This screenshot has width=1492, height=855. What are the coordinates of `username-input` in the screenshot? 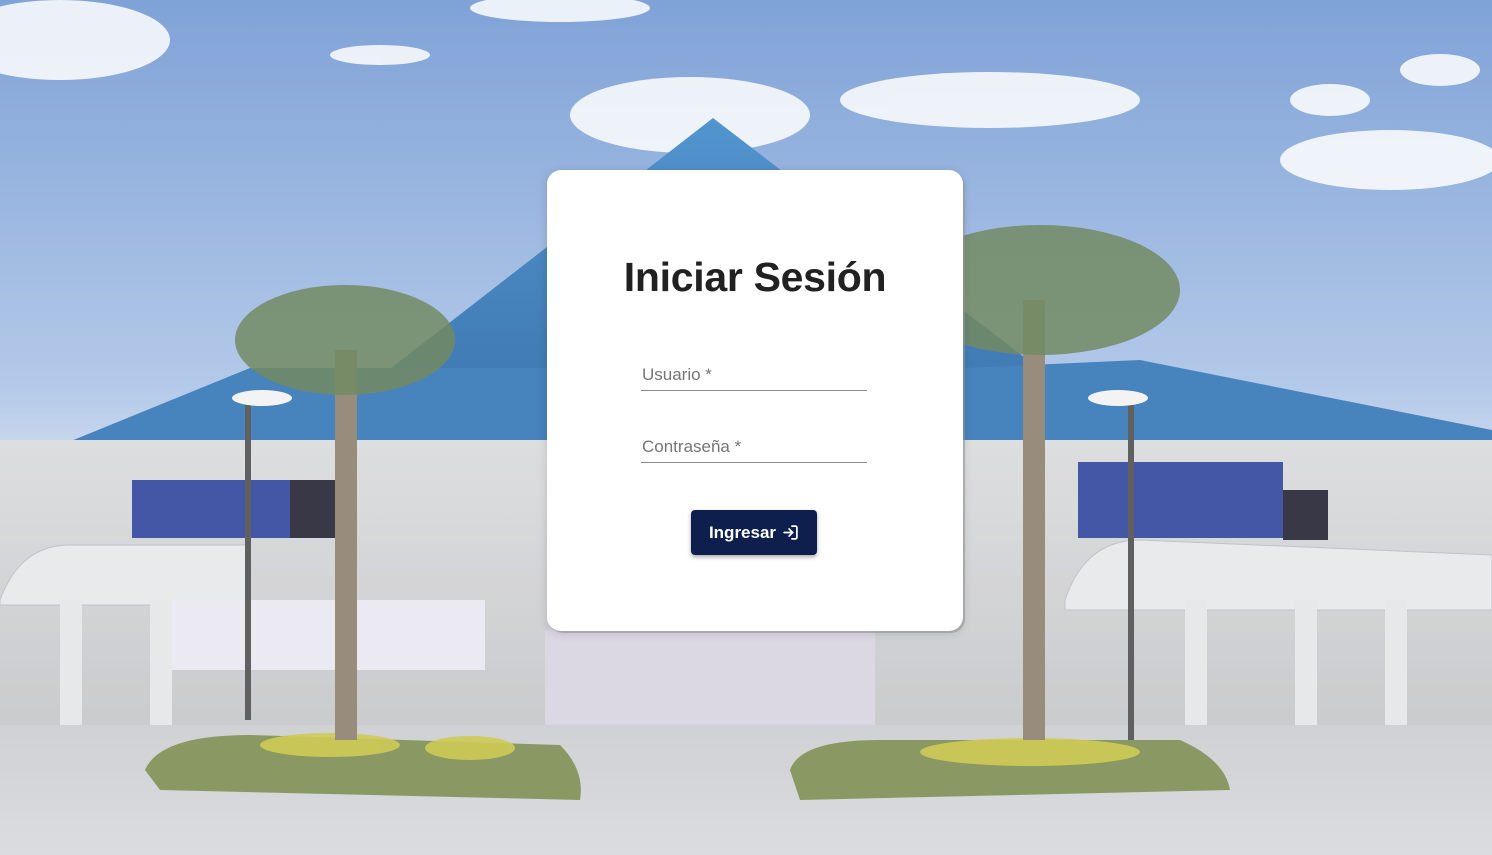 It's located at (754, 373).